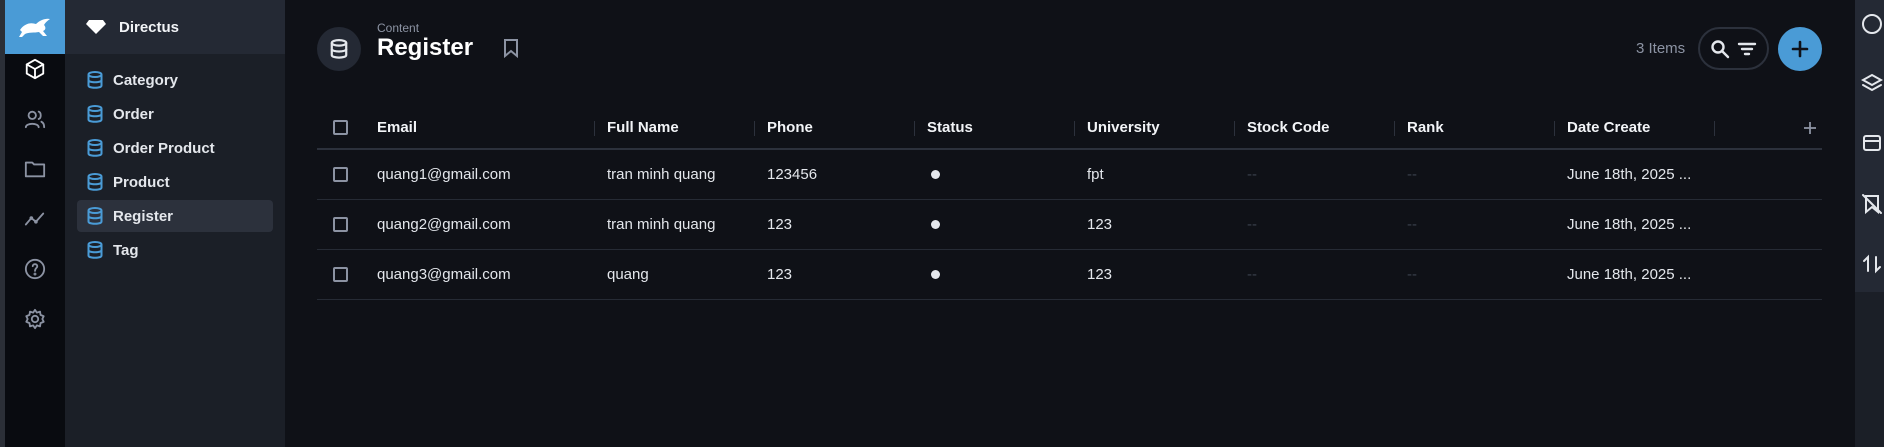 This screenshot has width=1884, height=447. What do you see at coordinates (1475, 127) in the screenshot?
I see `column-header-rank: Rank` at bounding box center [1475, 127].